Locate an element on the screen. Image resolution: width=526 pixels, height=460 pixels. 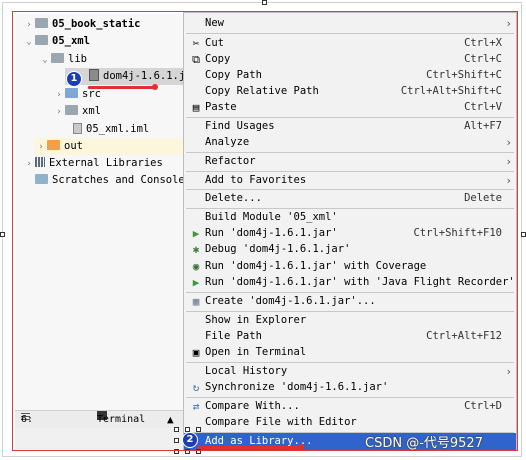
menu-item-label: Add to Favorites is located at coordinates (256, 180).